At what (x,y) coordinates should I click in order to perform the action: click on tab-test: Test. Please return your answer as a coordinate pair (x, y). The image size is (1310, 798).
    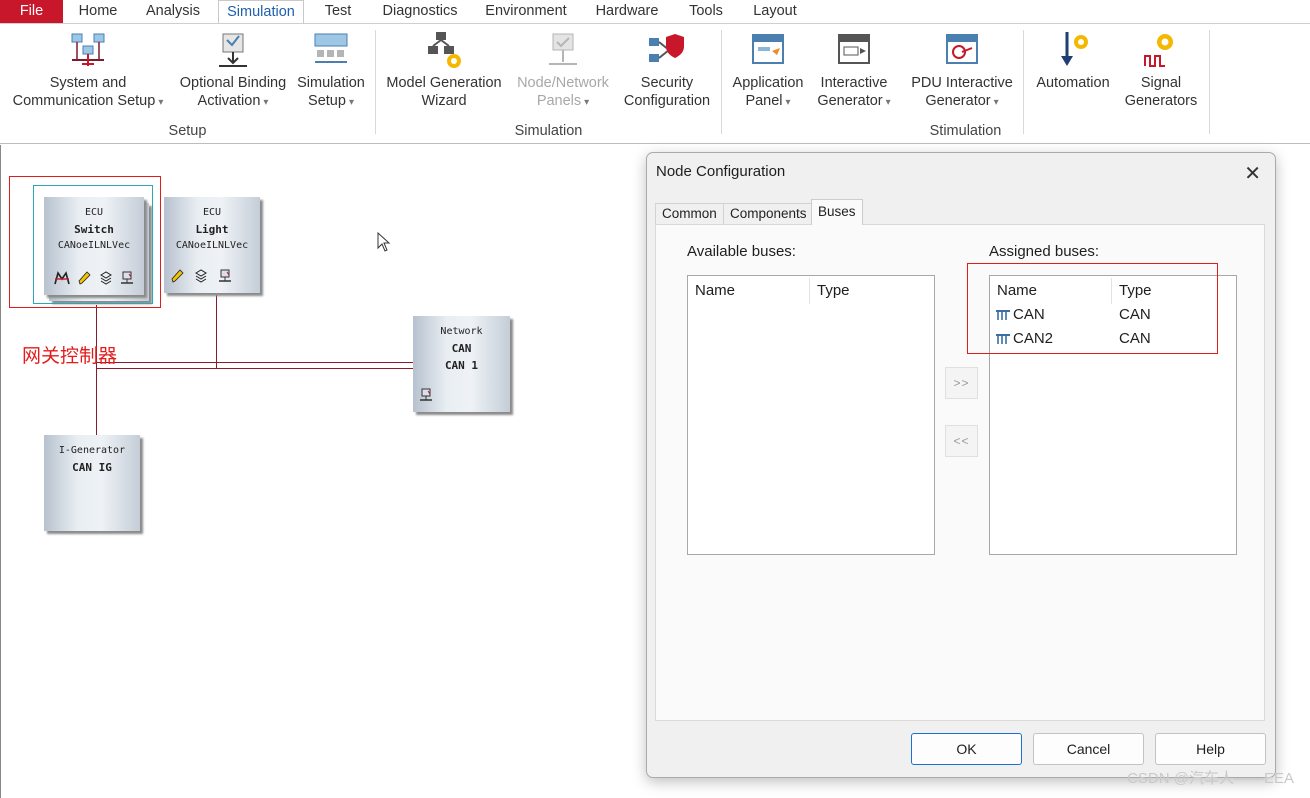
    Looking at the image, I should click on (338, 12).